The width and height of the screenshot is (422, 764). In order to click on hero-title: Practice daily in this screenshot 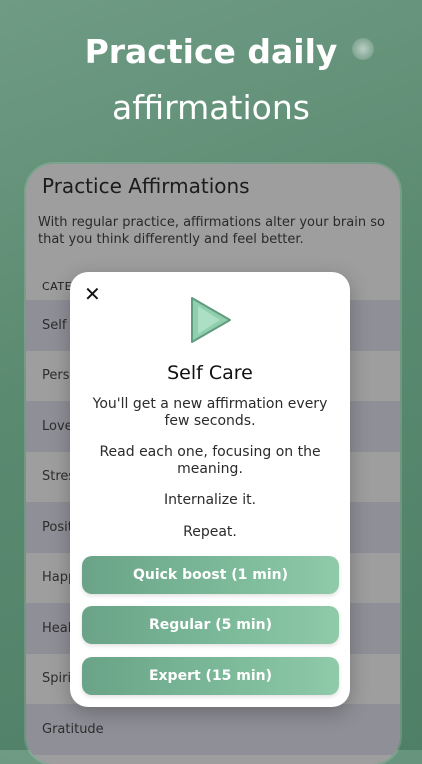, I will do `click(211, 51)`.